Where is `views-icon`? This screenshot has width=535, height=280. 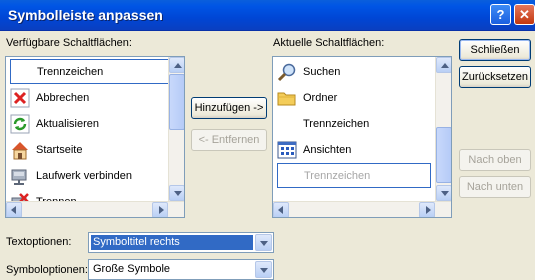 views-icon is located at coordinates (287, 150).